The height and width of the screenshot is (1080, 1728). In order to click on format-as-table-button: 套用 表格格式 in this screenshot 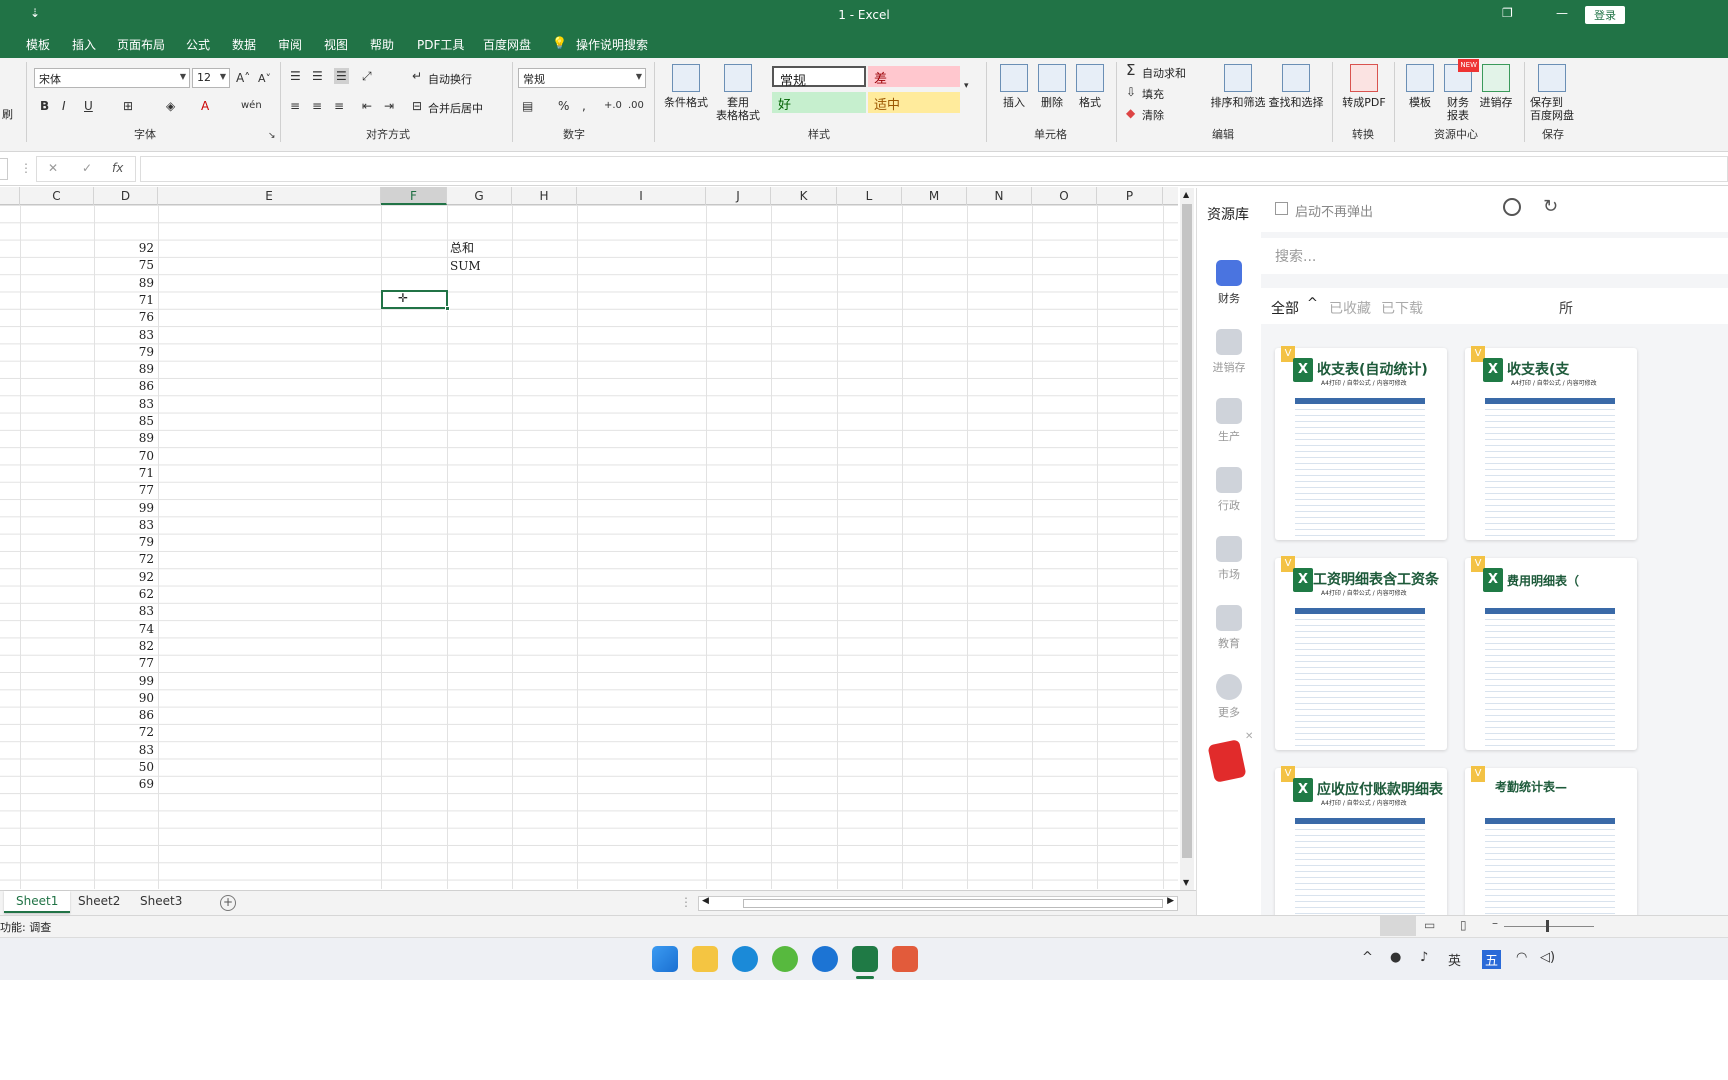, I will do `click(738, 93)`.